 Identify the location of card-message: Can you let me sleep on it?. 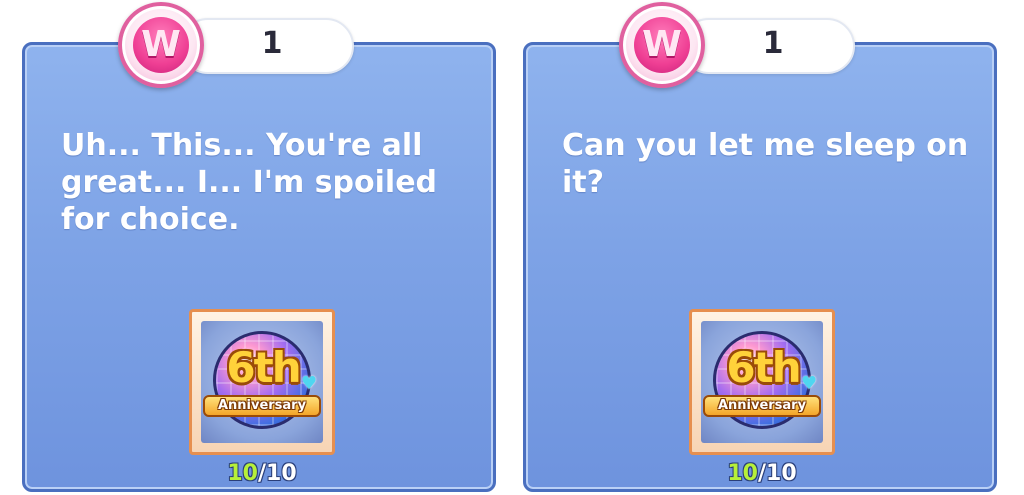
(765, 164).